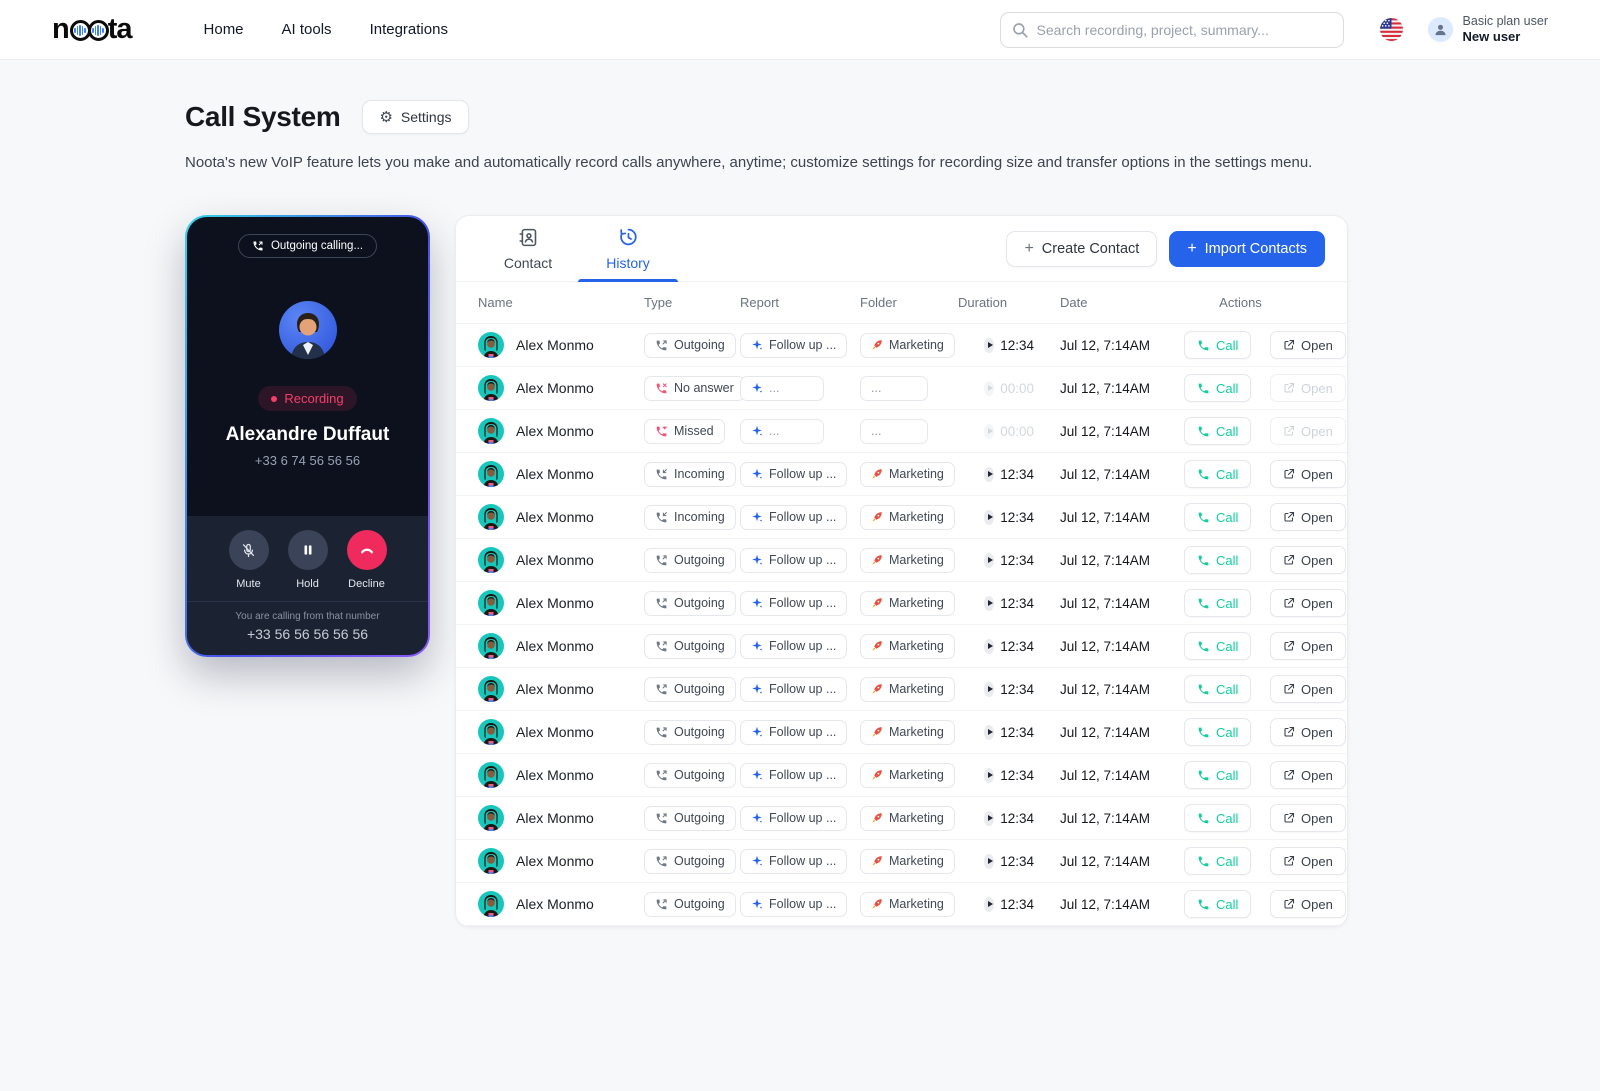  What do you see at coordinates (1171, 29) in the screenshot?
I see `search-input` at bounding box center [1171, 29].